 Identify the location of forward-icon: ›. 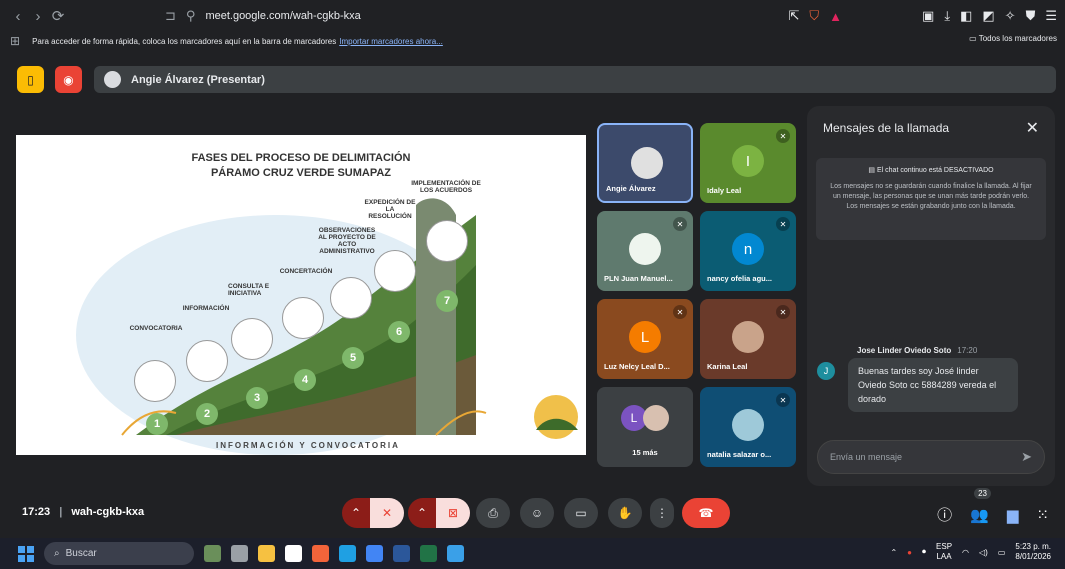
(38, 16).